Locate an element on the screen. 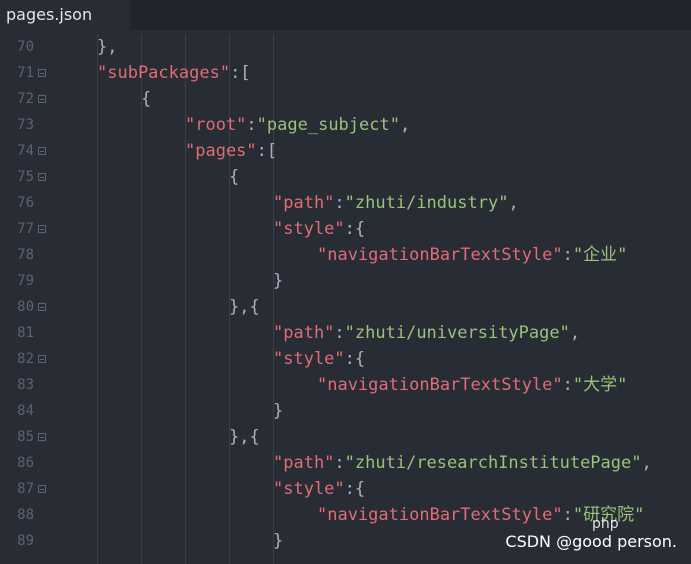  code-text: "path":"zhuti/researchInstitutePage", is located at coordinates (462, 463).